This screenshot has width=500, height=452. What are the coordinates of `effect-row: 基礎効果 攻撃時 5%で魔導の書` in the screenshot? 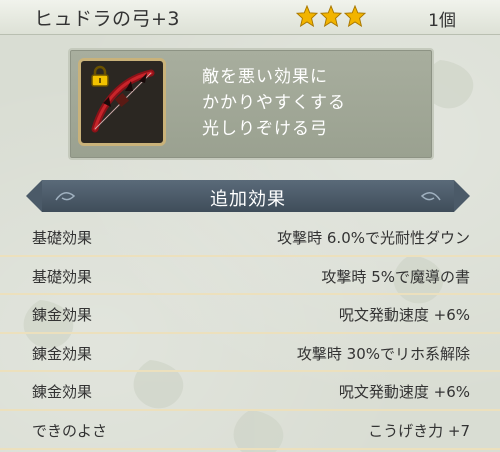 It's located at (250, 276).